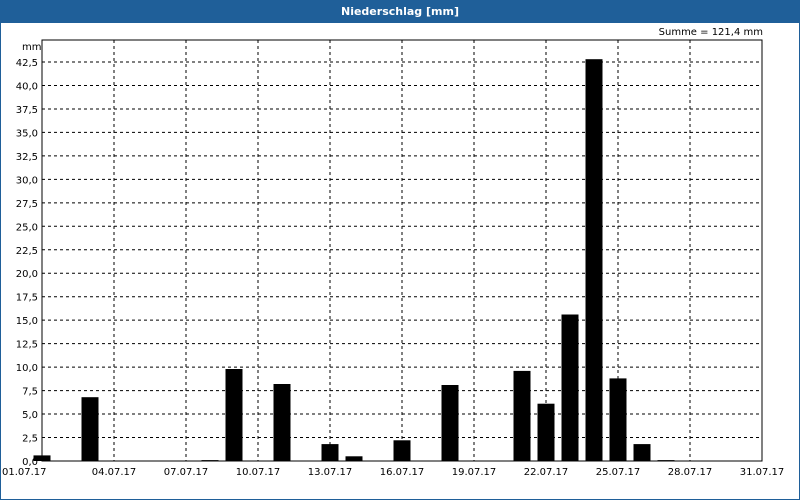  What do you see at coordinates (234, 415) in the screenshot?
I see `bar-09.07.17` at bounding box center [234, 415].